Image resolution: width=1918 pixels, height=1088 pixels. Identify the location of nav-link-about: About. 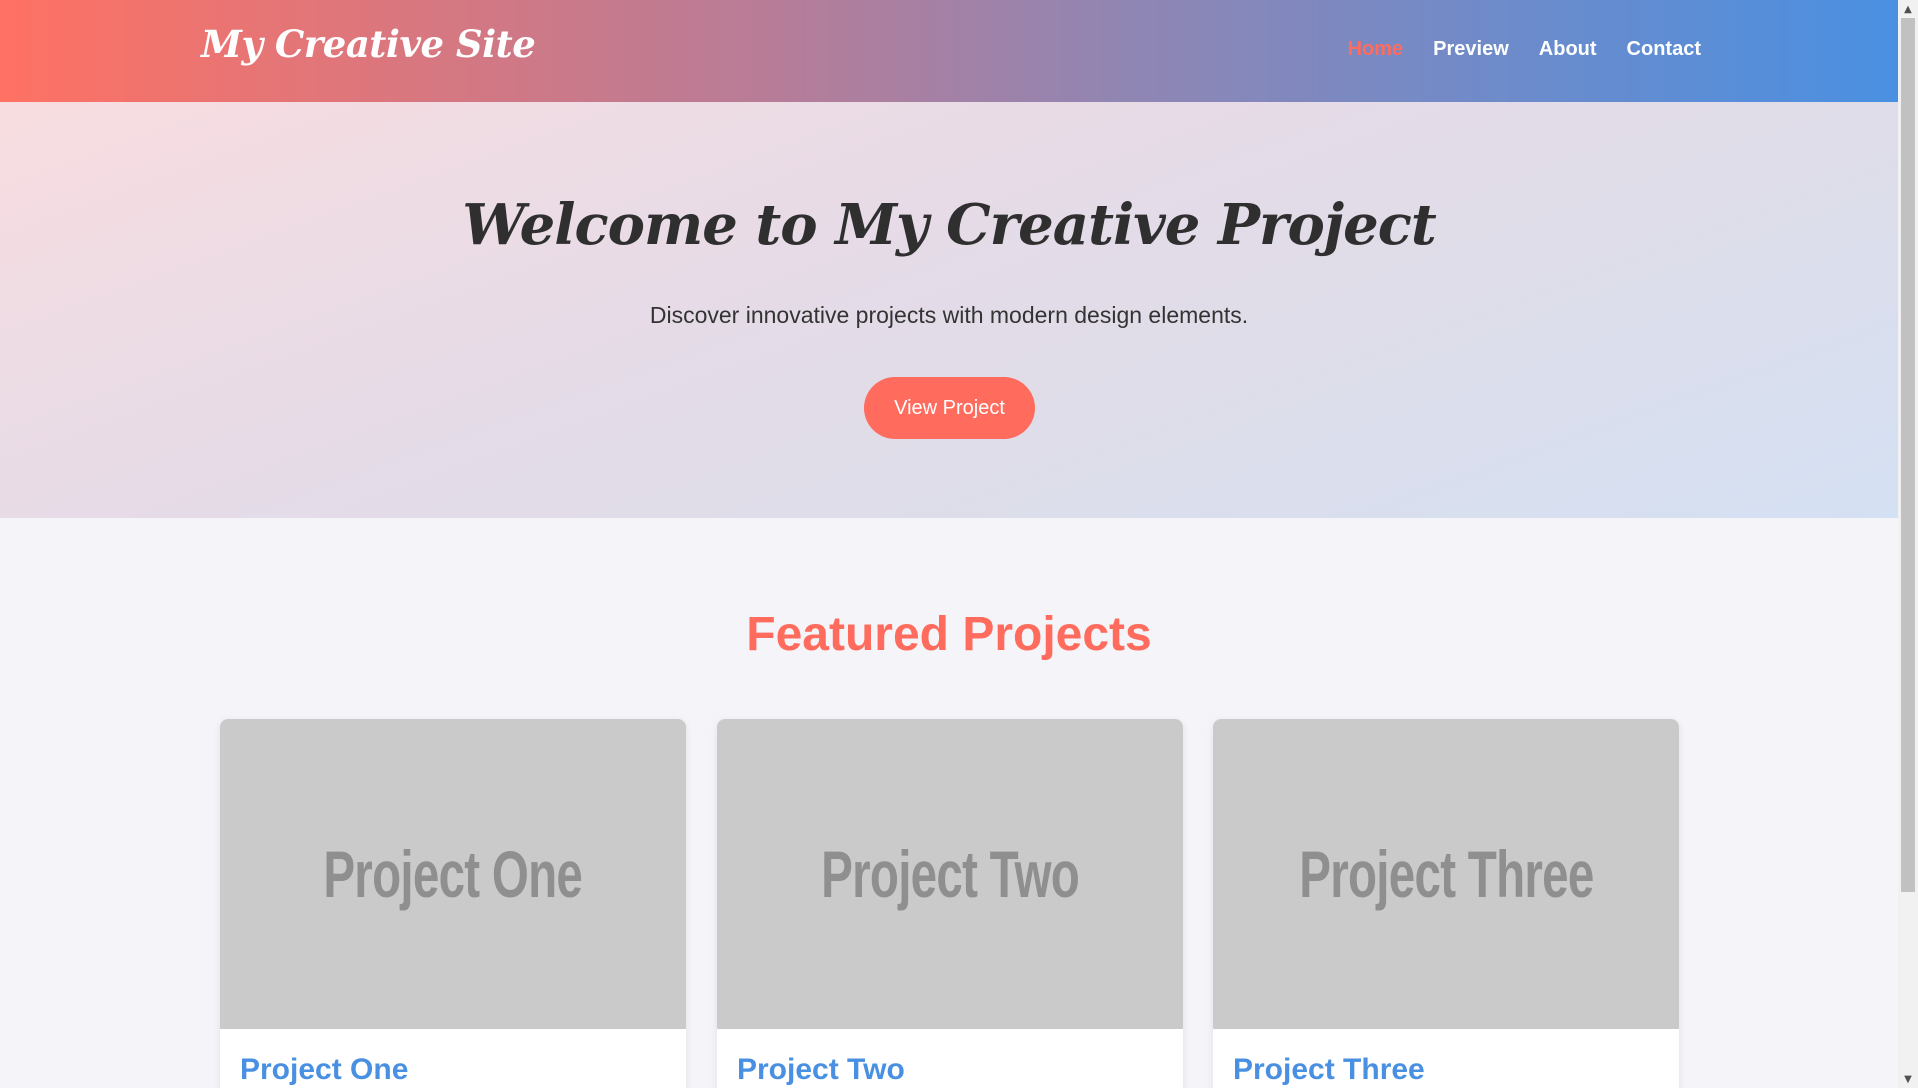
(1568, 49).